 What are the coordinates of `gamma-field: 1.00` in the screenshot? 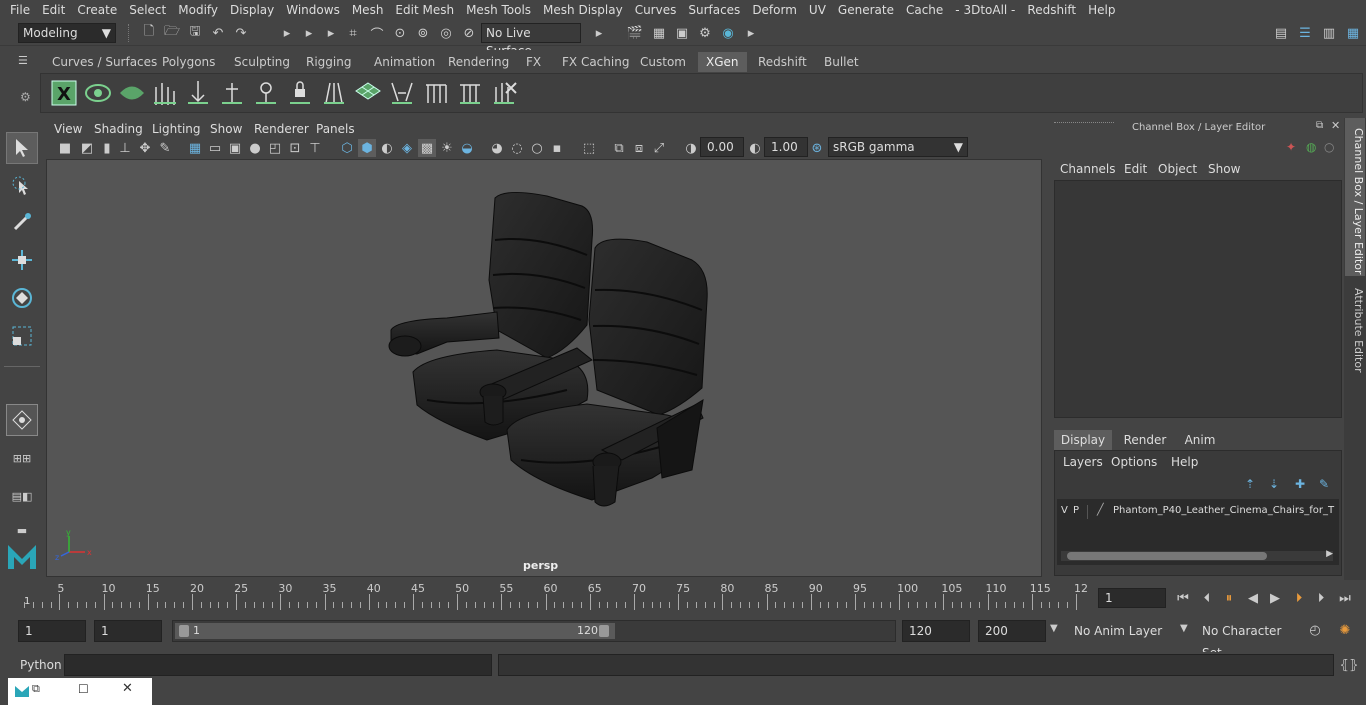 It's located at (786, 147).